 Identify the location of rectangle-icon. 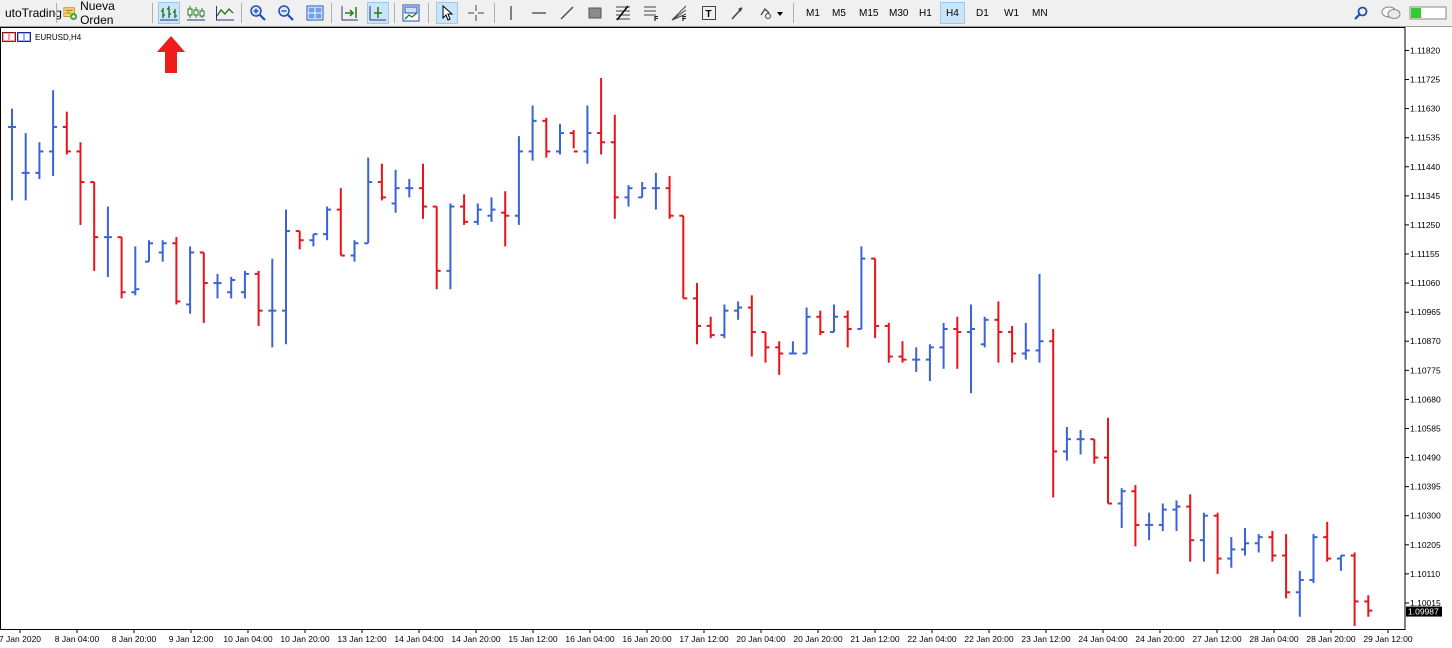
(595, 13).